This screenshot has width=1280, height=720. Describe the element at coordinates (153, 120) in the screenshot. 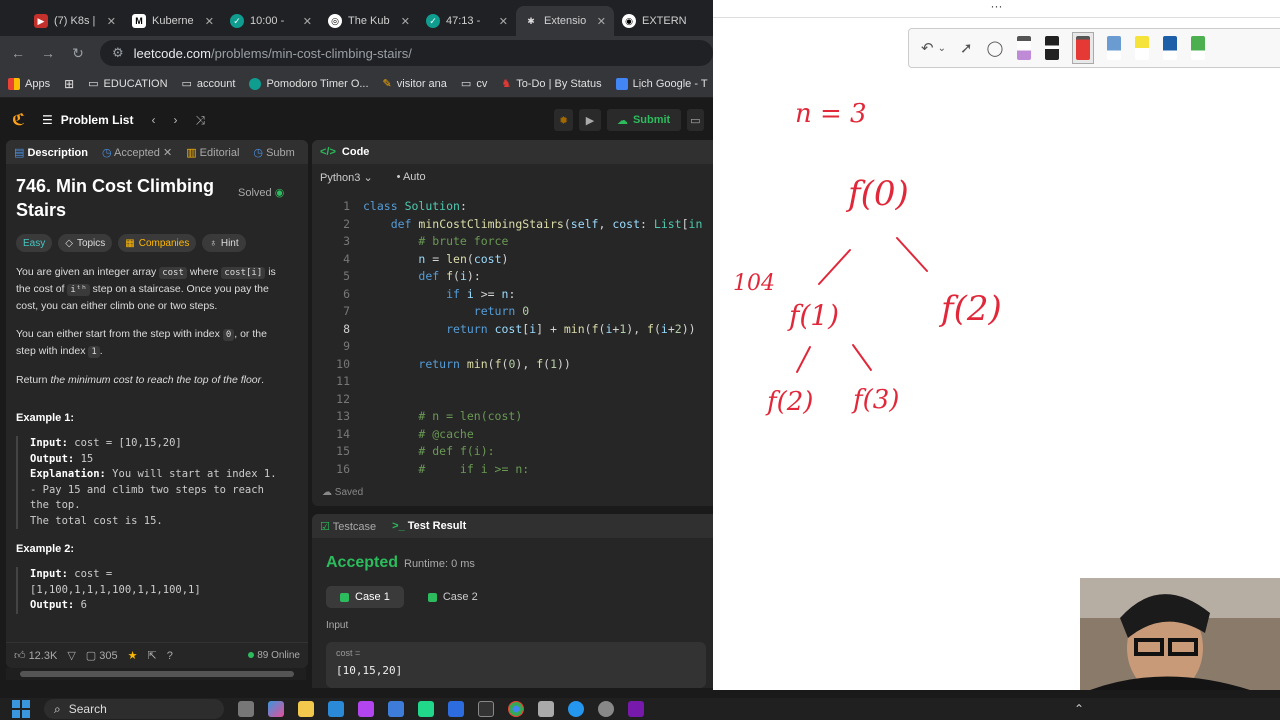

I see `prev-problem-icon: ‹` at that location.